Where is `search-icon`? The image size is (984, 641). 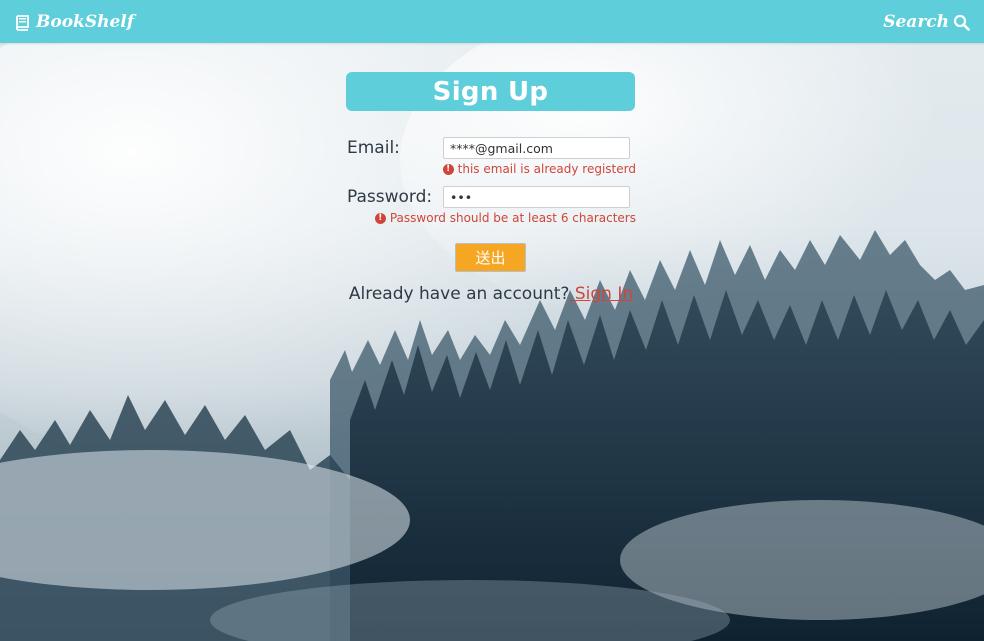 search-icon is located at coordinates (961, 22).